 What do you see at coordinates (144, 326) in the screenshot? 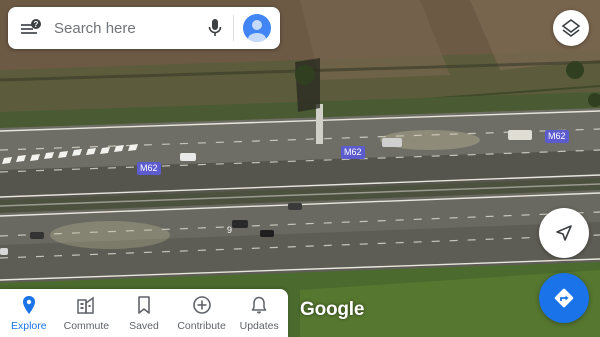
I see `tab-saved-label: Saved` at bounding box center [144, 326].